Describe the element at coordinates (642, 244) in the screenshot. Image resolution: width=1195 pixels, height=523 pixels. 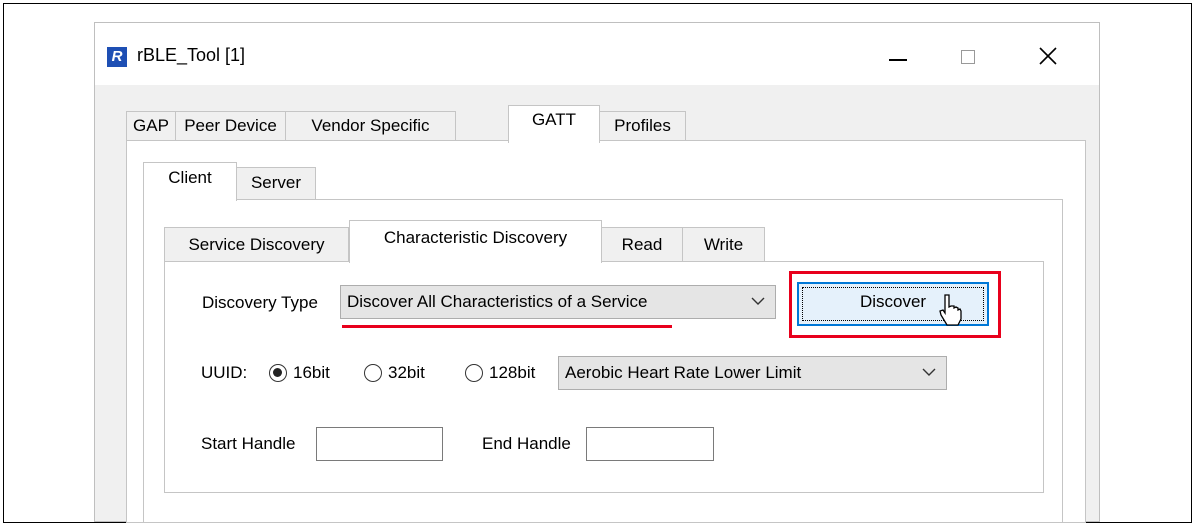
I see `tab-read: Read` at that location.